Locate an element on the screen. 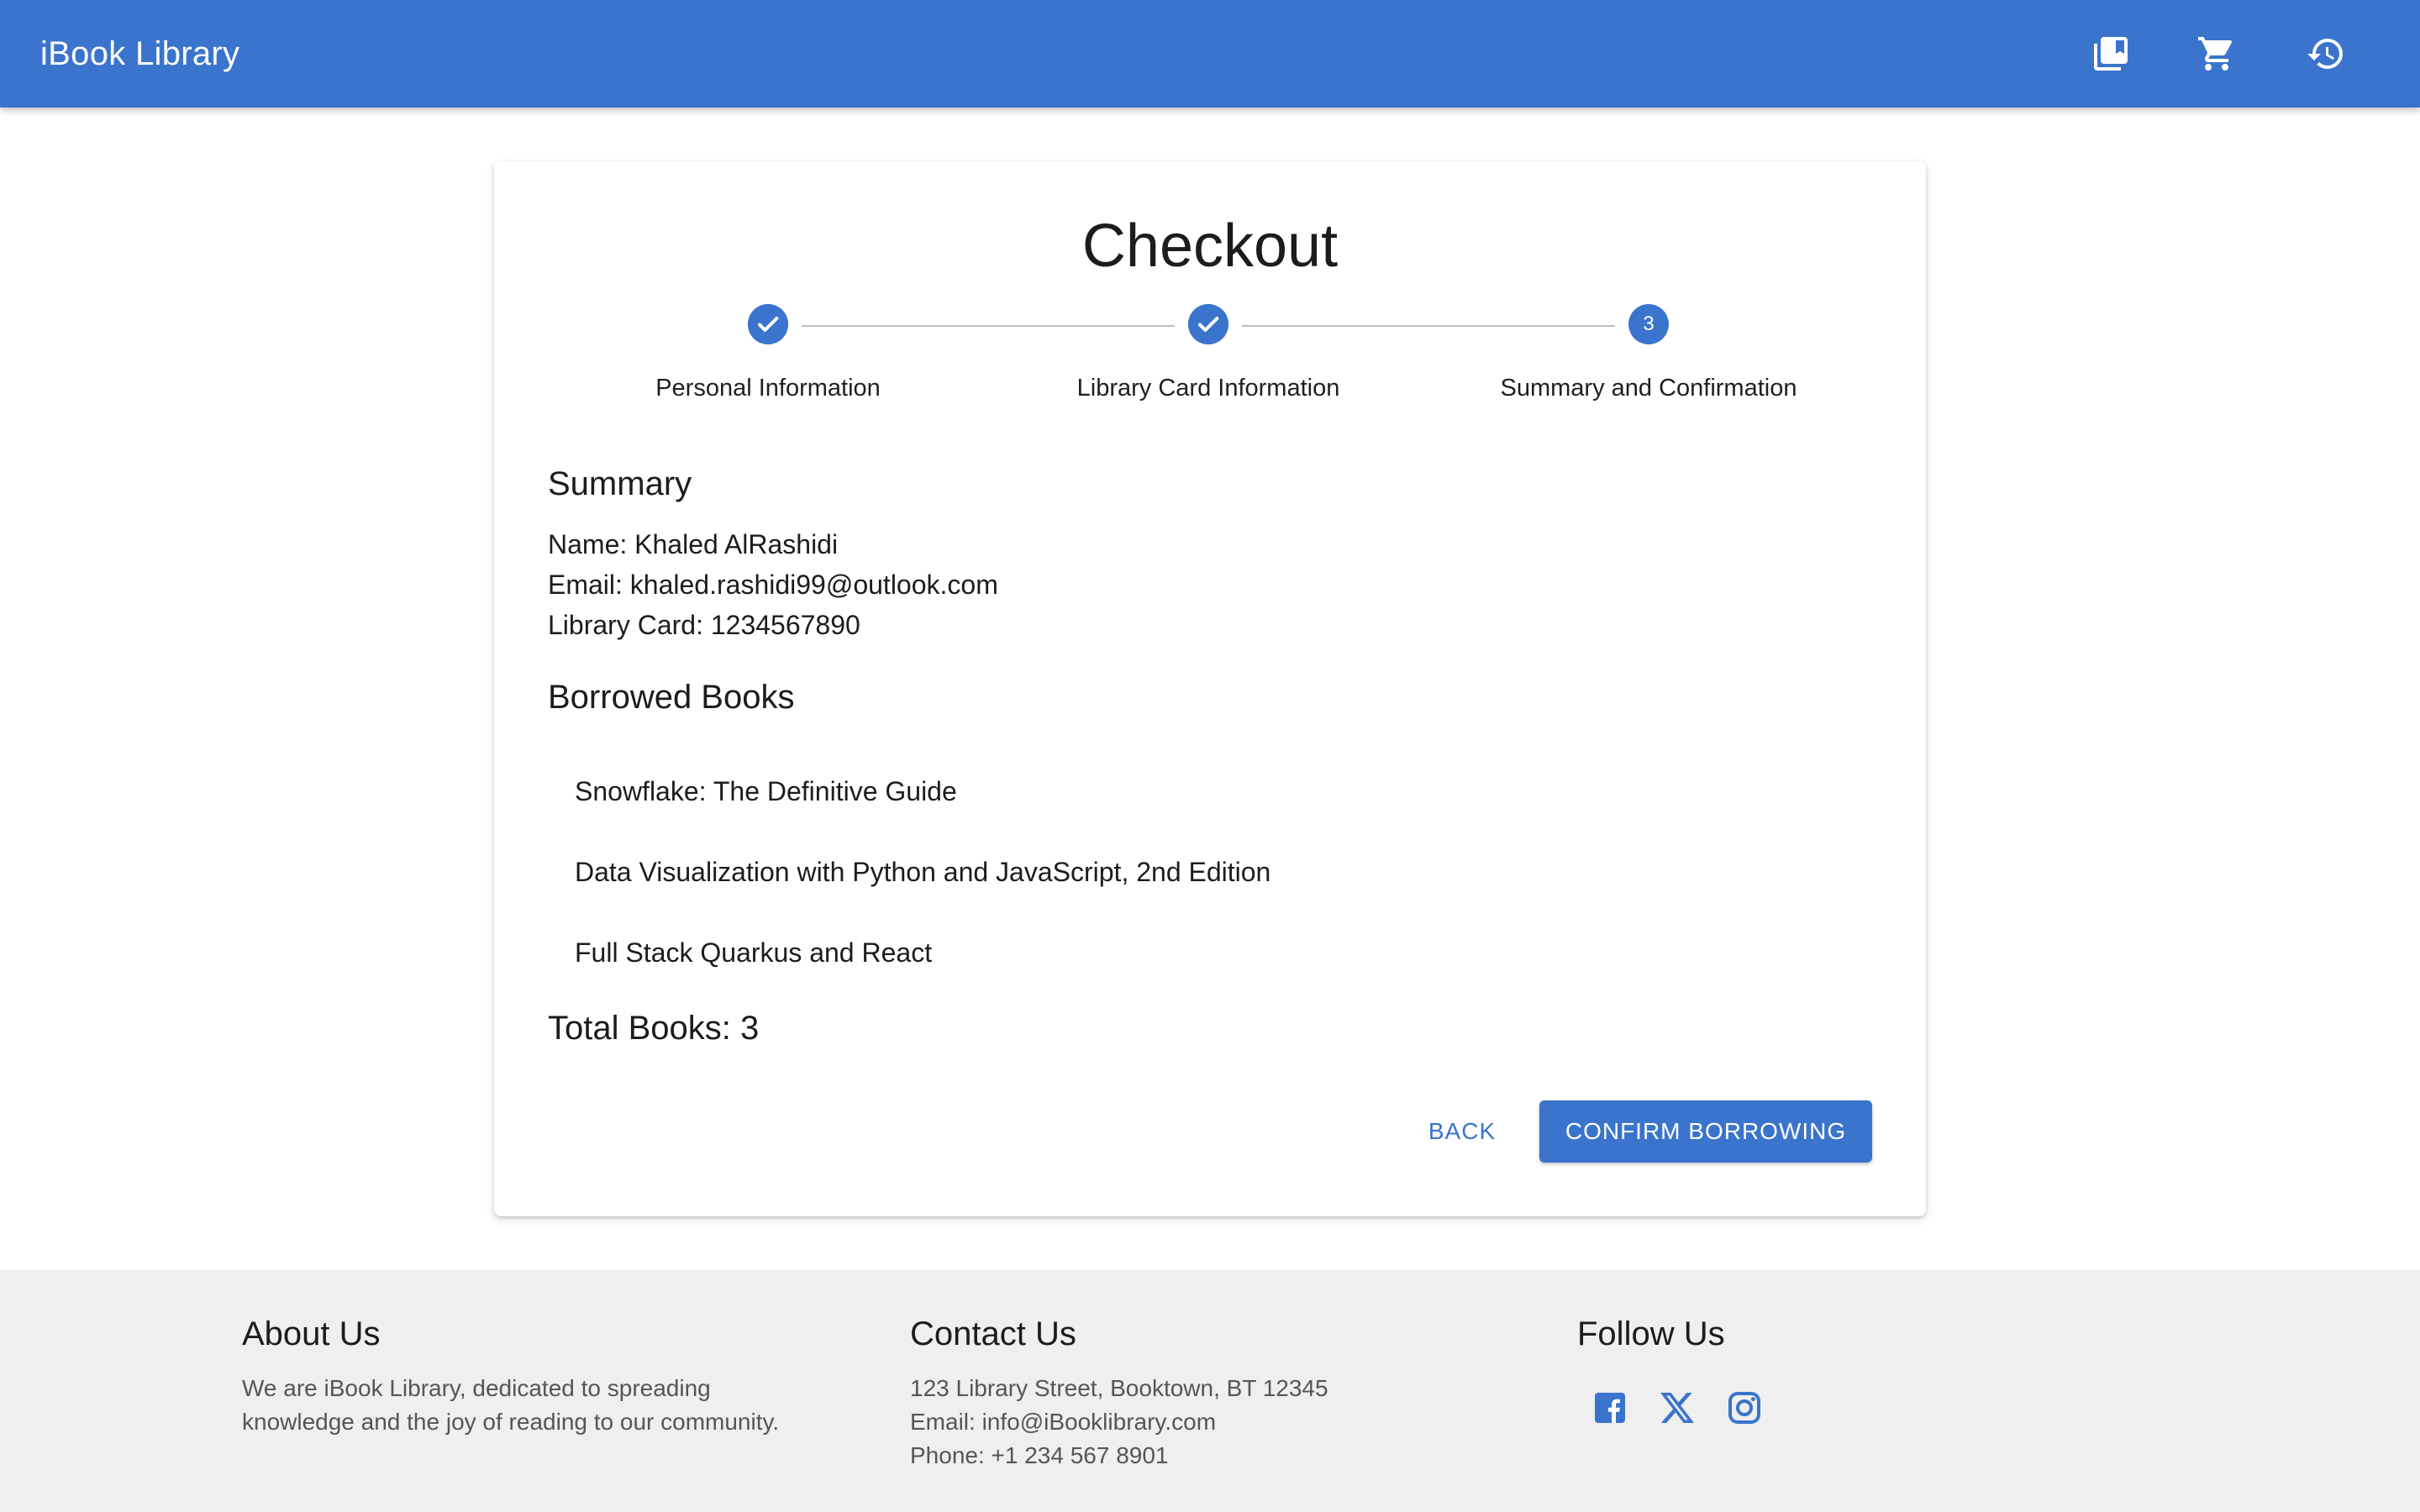 This screenshot has width=2420, height=1512. app-bar: iBook Library is located at coordinates (1210, 54).